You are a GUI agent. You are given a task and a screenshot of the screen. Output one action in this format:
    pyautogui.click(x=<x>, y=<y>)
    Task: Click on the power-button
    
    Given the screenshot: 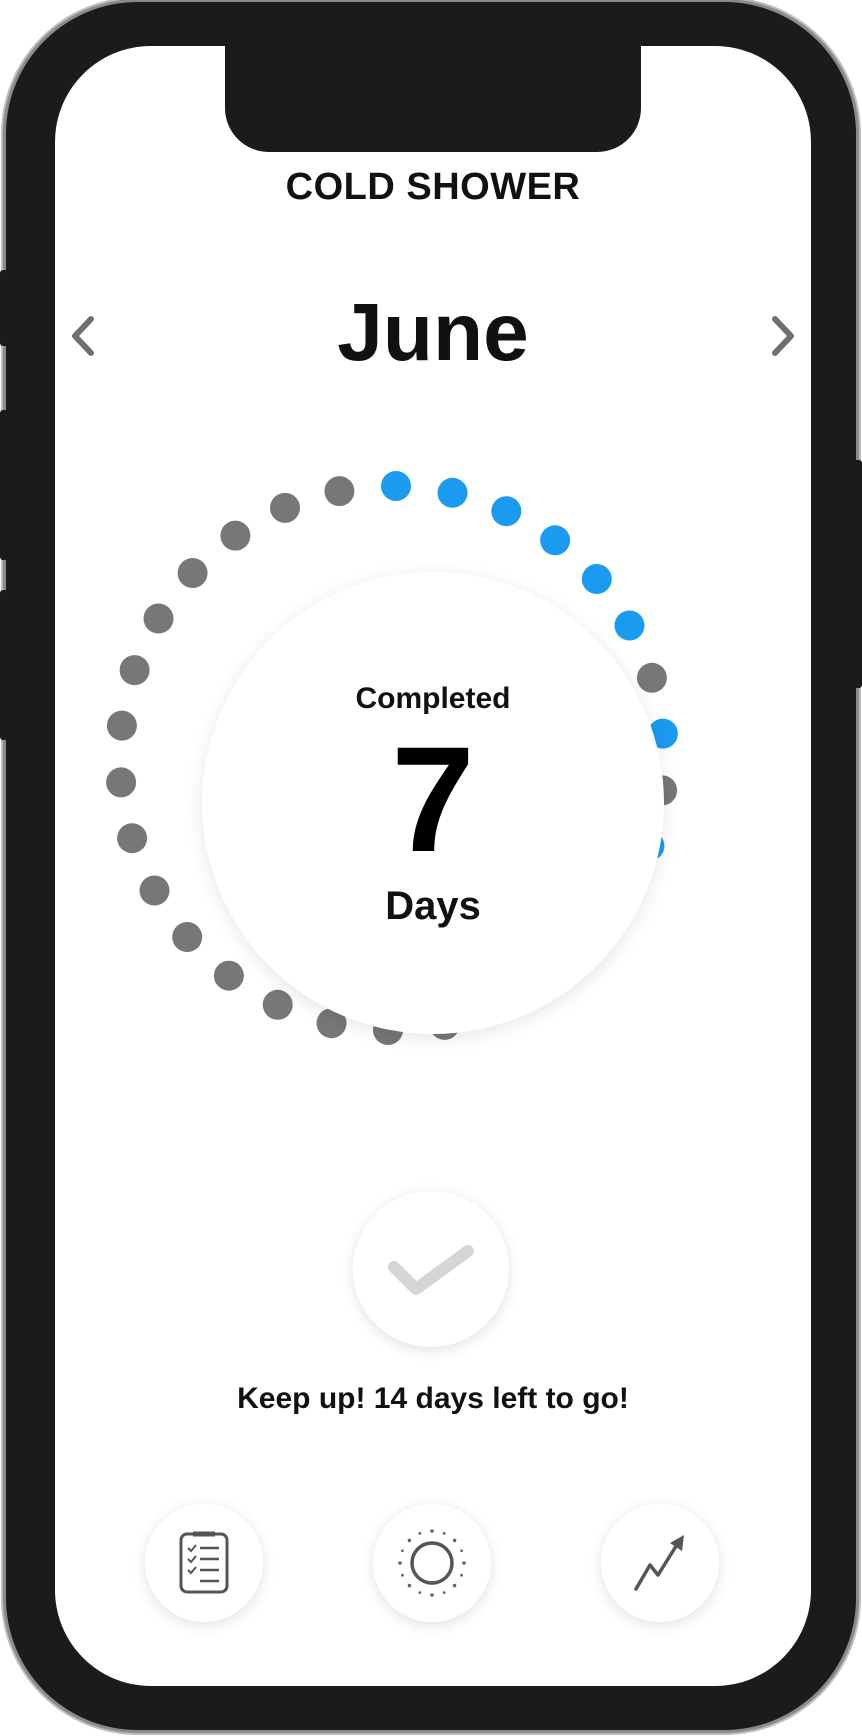 What is the action you would take?
    pyautogui.click(x=858, y=574)
    